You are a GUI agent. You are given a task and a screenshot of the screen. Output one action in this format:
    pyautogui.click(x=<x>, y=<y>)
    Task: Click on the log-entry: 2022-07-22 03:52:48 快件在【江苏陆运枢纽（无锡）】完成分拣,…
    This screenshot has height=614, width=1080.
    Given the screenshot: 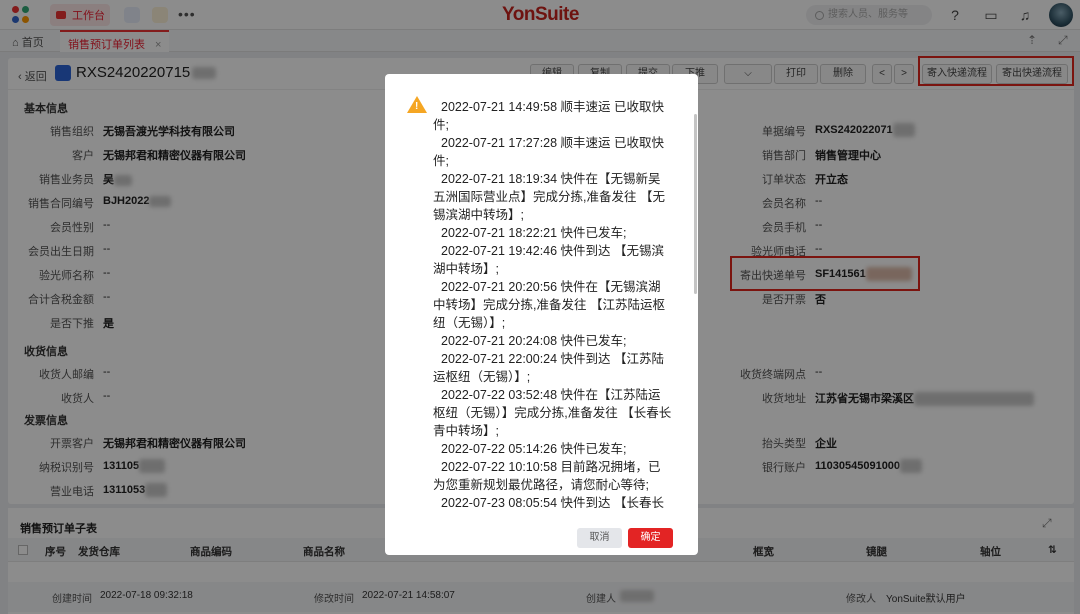 What is the action you would take?
    pyautogui.click(x=552, y=413)
    